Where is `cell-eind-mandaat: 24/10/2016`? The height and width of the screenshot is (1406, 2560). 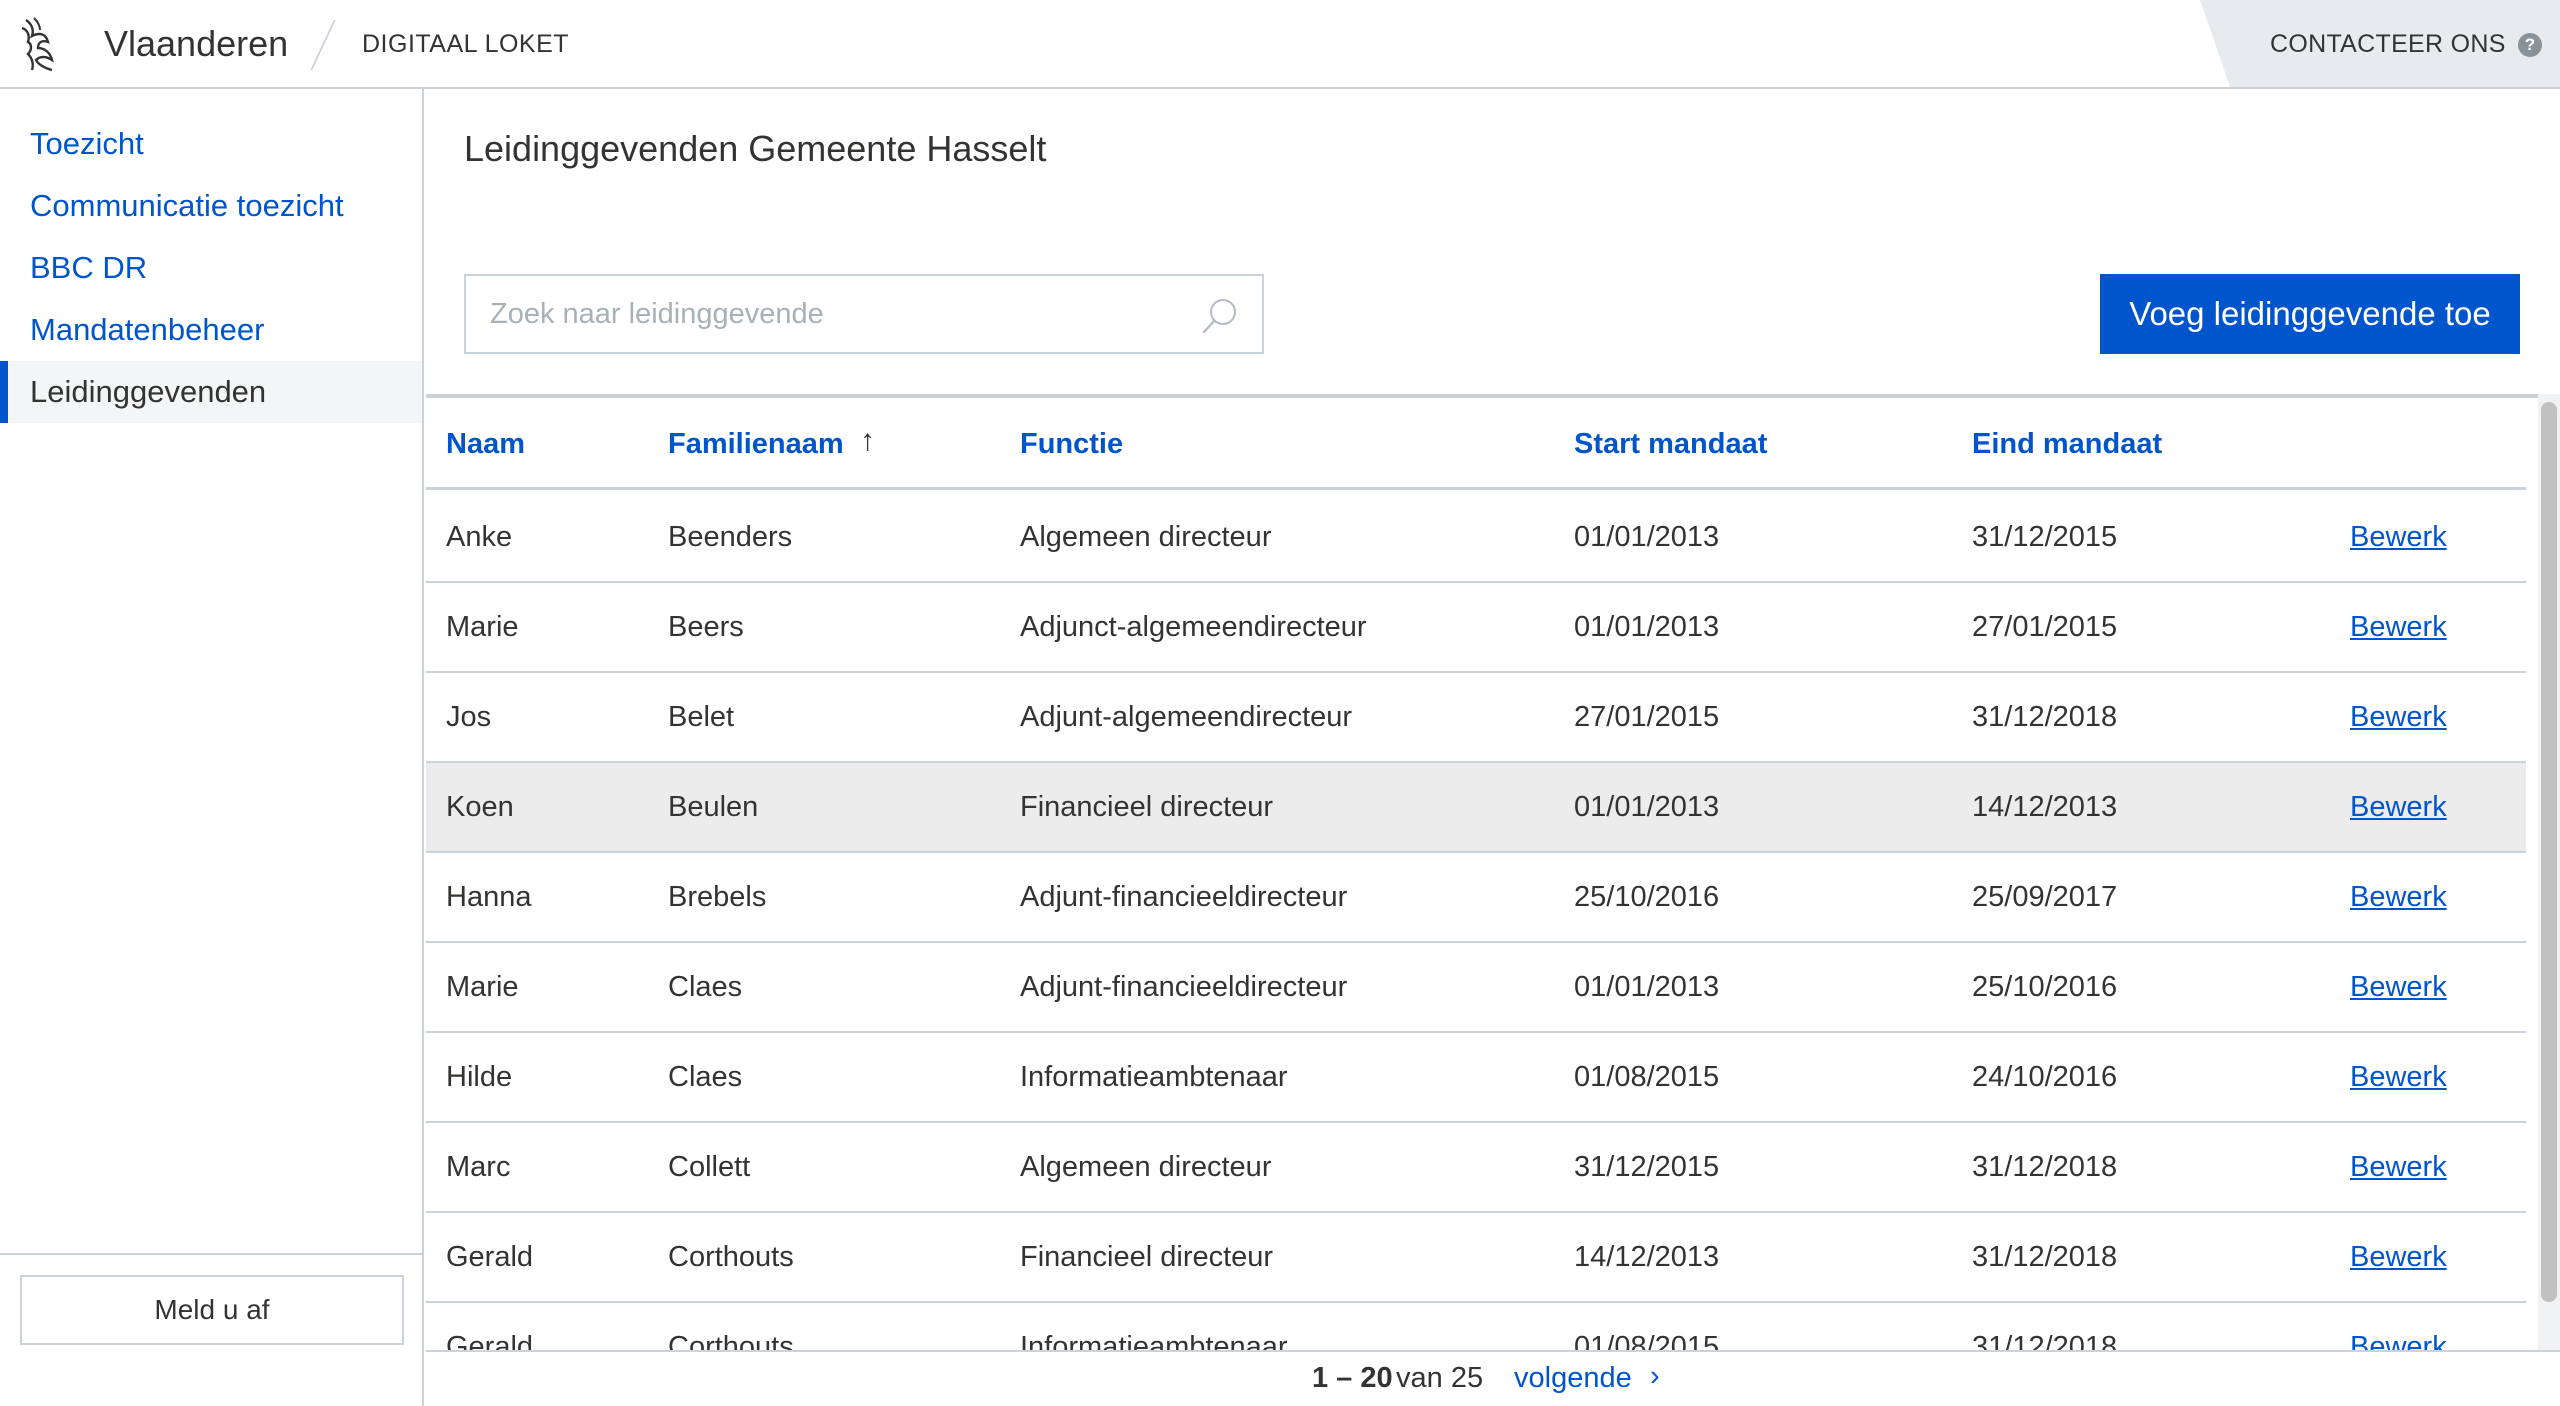 cell-eind-mandaat: 24/10/2016 is located at coordinates (2045, 1077).